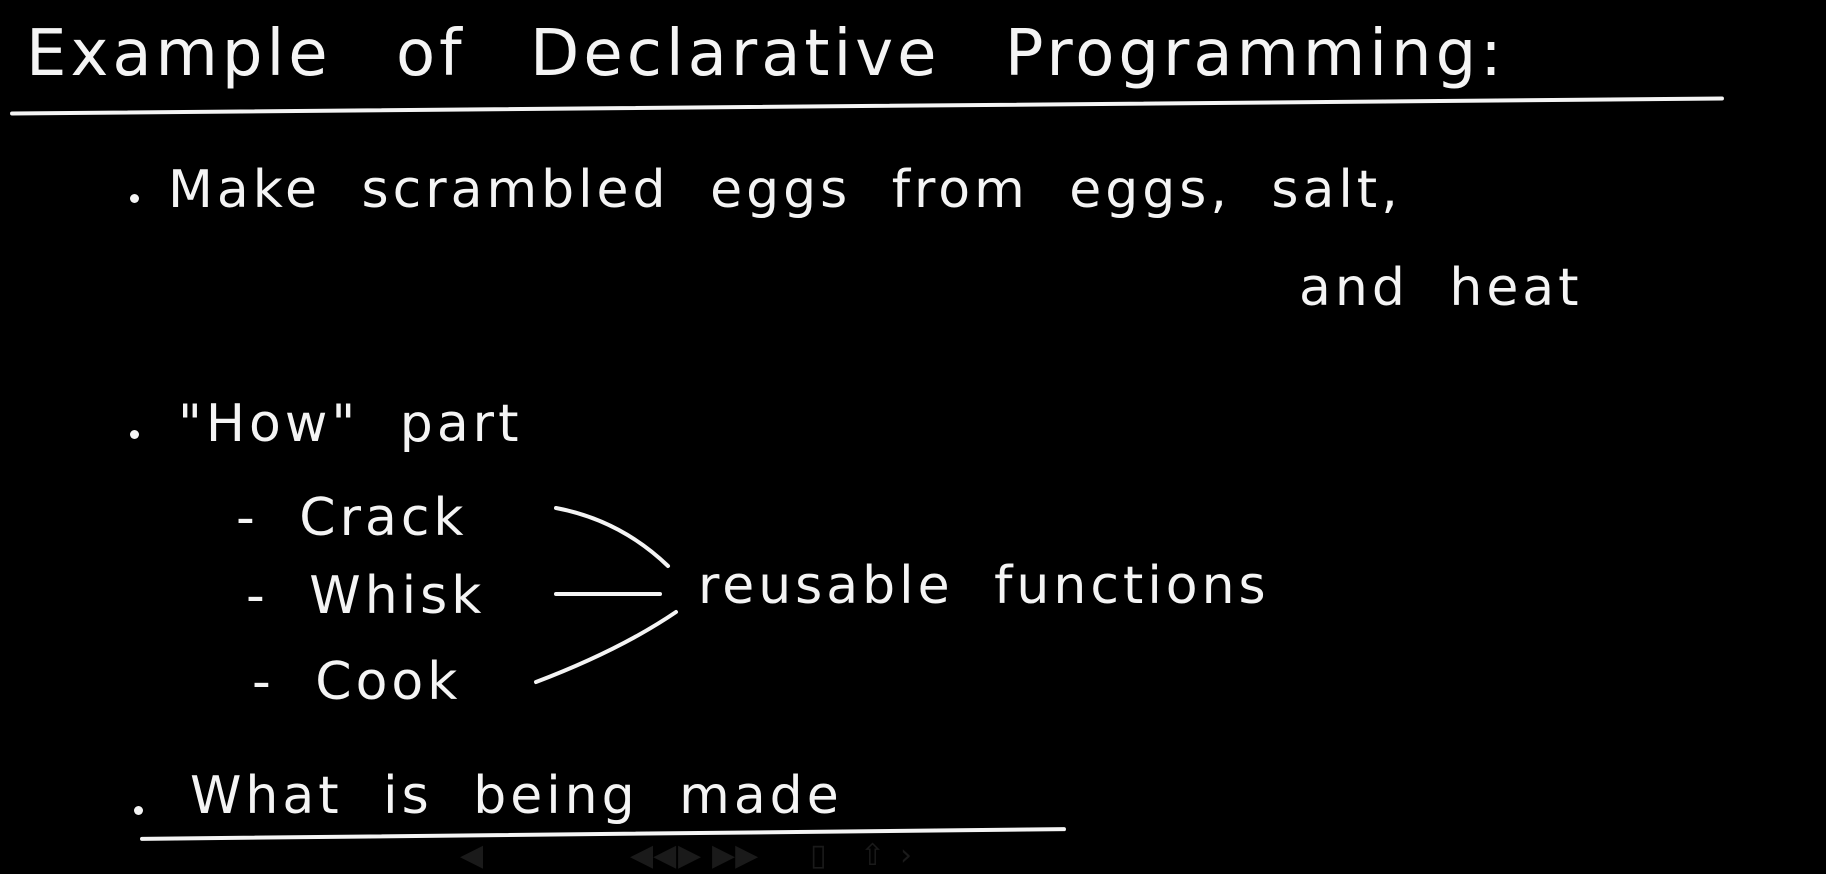 The image size is (1826, 874). I want to click on fast-forward-icon: ▶▶, so click(735, 856).